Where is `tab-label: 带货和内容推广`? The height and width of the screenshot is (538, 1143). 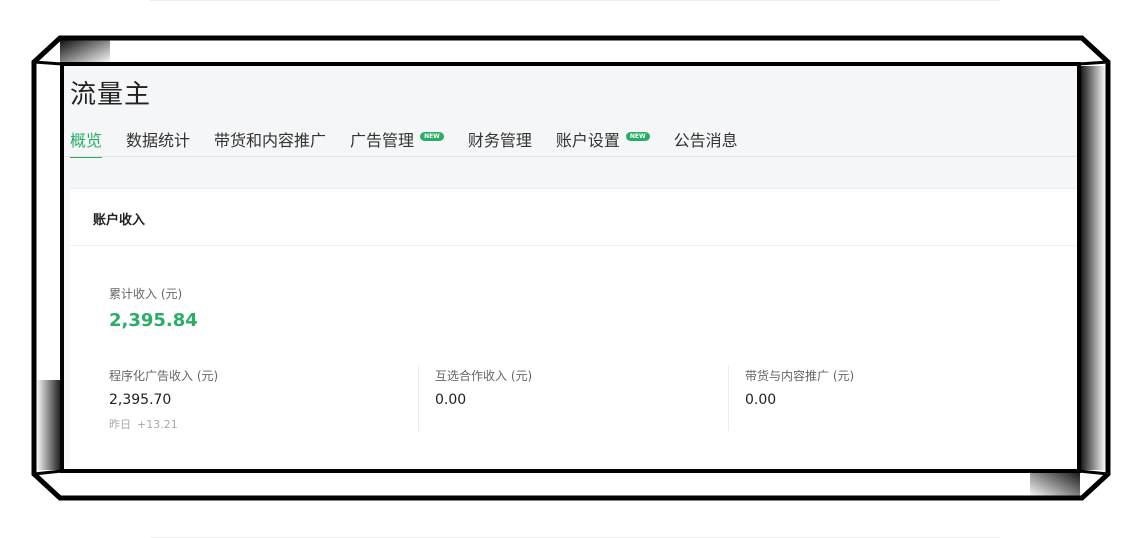 tab-label: 带货和内容推广 is located at coordinates (270, 140).